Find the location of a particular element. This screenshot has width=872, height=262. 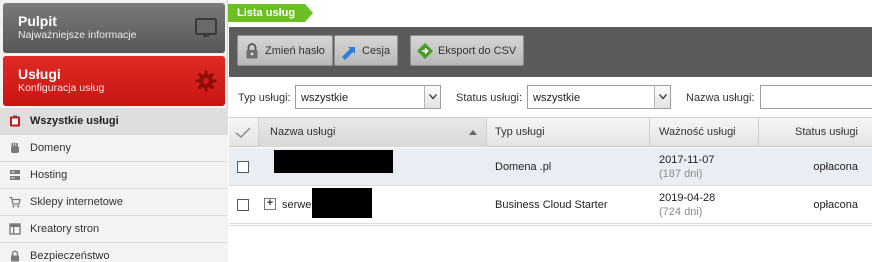

table-row: Domena .pl 2017-11-07 (187 dni) opłacona is located at coordinates (550, 167).